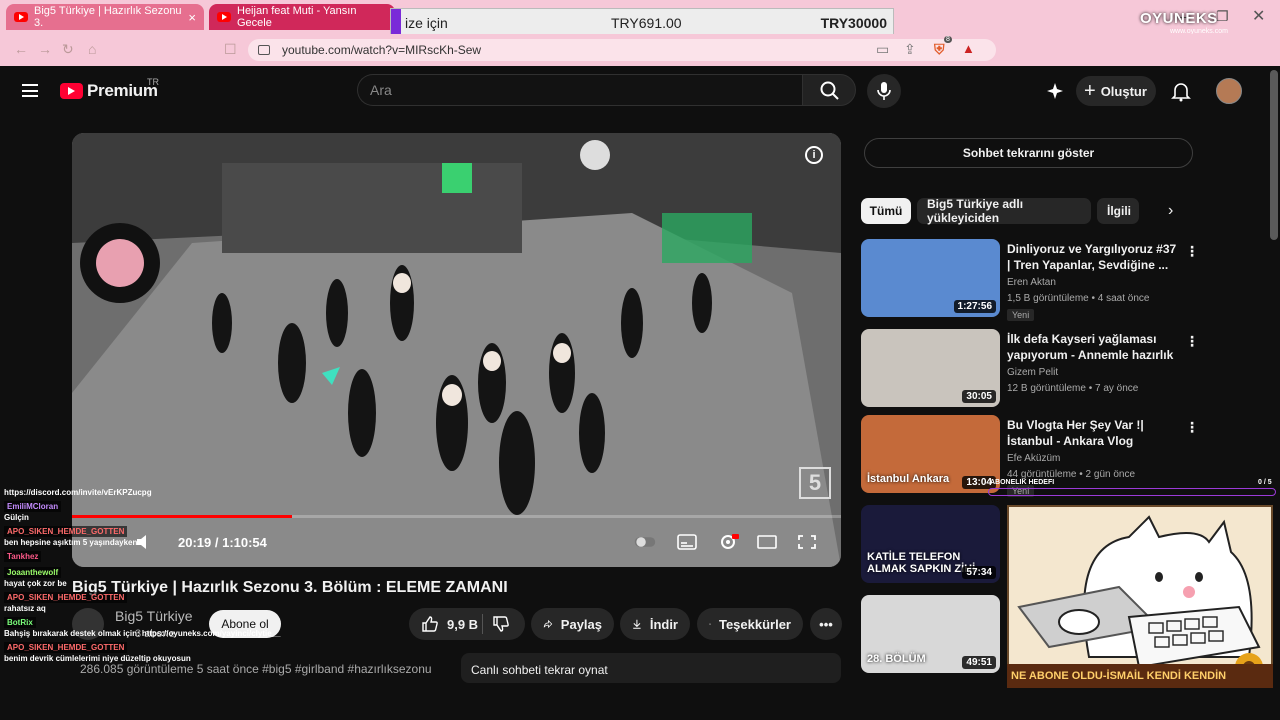 This screenshot has width=1280, height=720. What do you see at coordinates (33, 572) in the screenshot?
I see `chat-username: Joaanthewolf` at bounding box center [33, 572].